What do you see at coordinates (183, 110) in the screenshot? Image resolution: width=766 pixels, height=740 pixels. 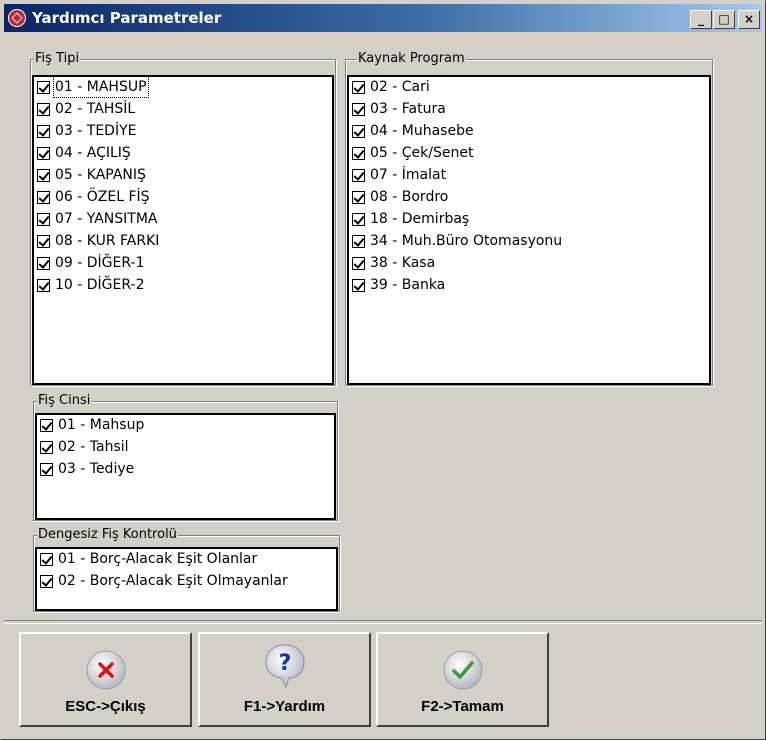 I see `list-item: 02 - TAHSİL` at bounding box center [183, 110].